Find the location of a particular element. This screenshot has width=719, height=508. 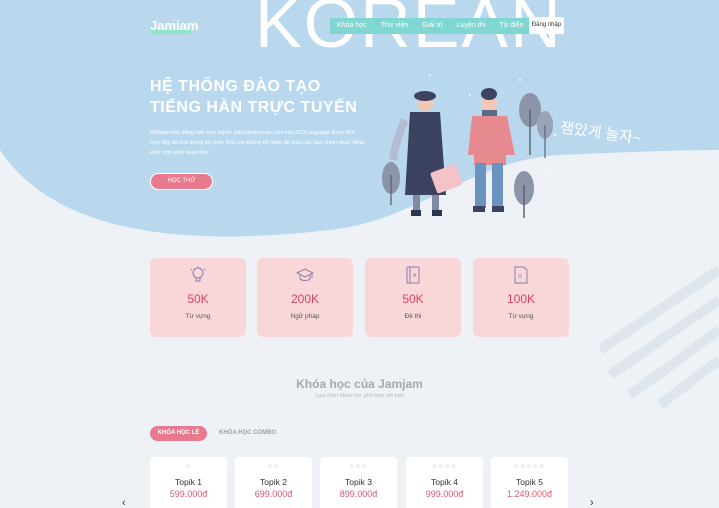

nav-item-exam-practice: Luyện thi is located at coordinates (471, 26).